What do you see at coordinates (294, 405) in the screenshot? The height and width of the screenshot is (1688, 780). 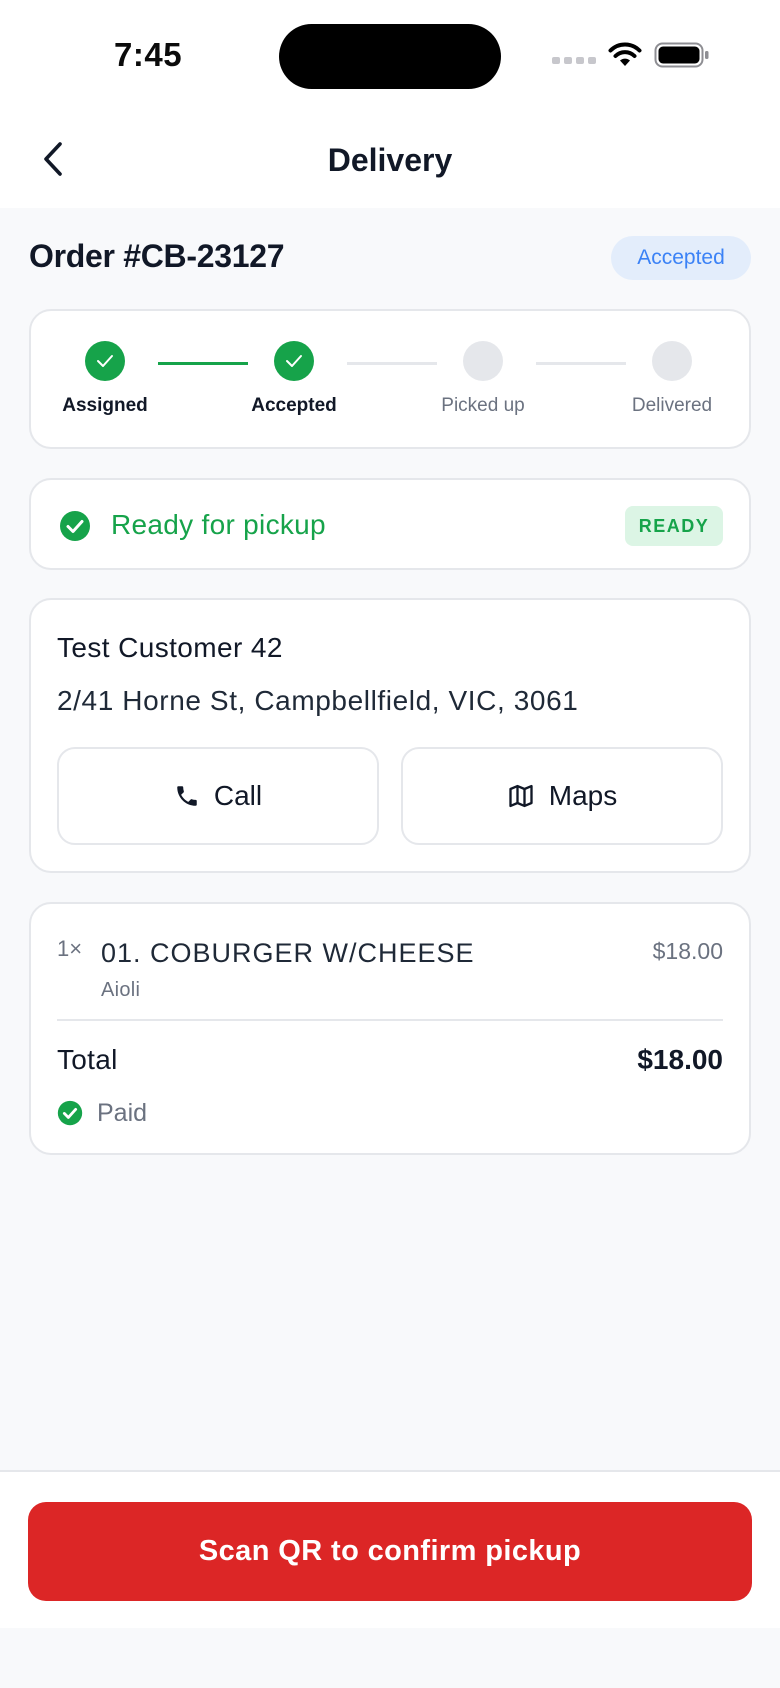 I see `step-label: Accepted` at bounding box center [294, 405].